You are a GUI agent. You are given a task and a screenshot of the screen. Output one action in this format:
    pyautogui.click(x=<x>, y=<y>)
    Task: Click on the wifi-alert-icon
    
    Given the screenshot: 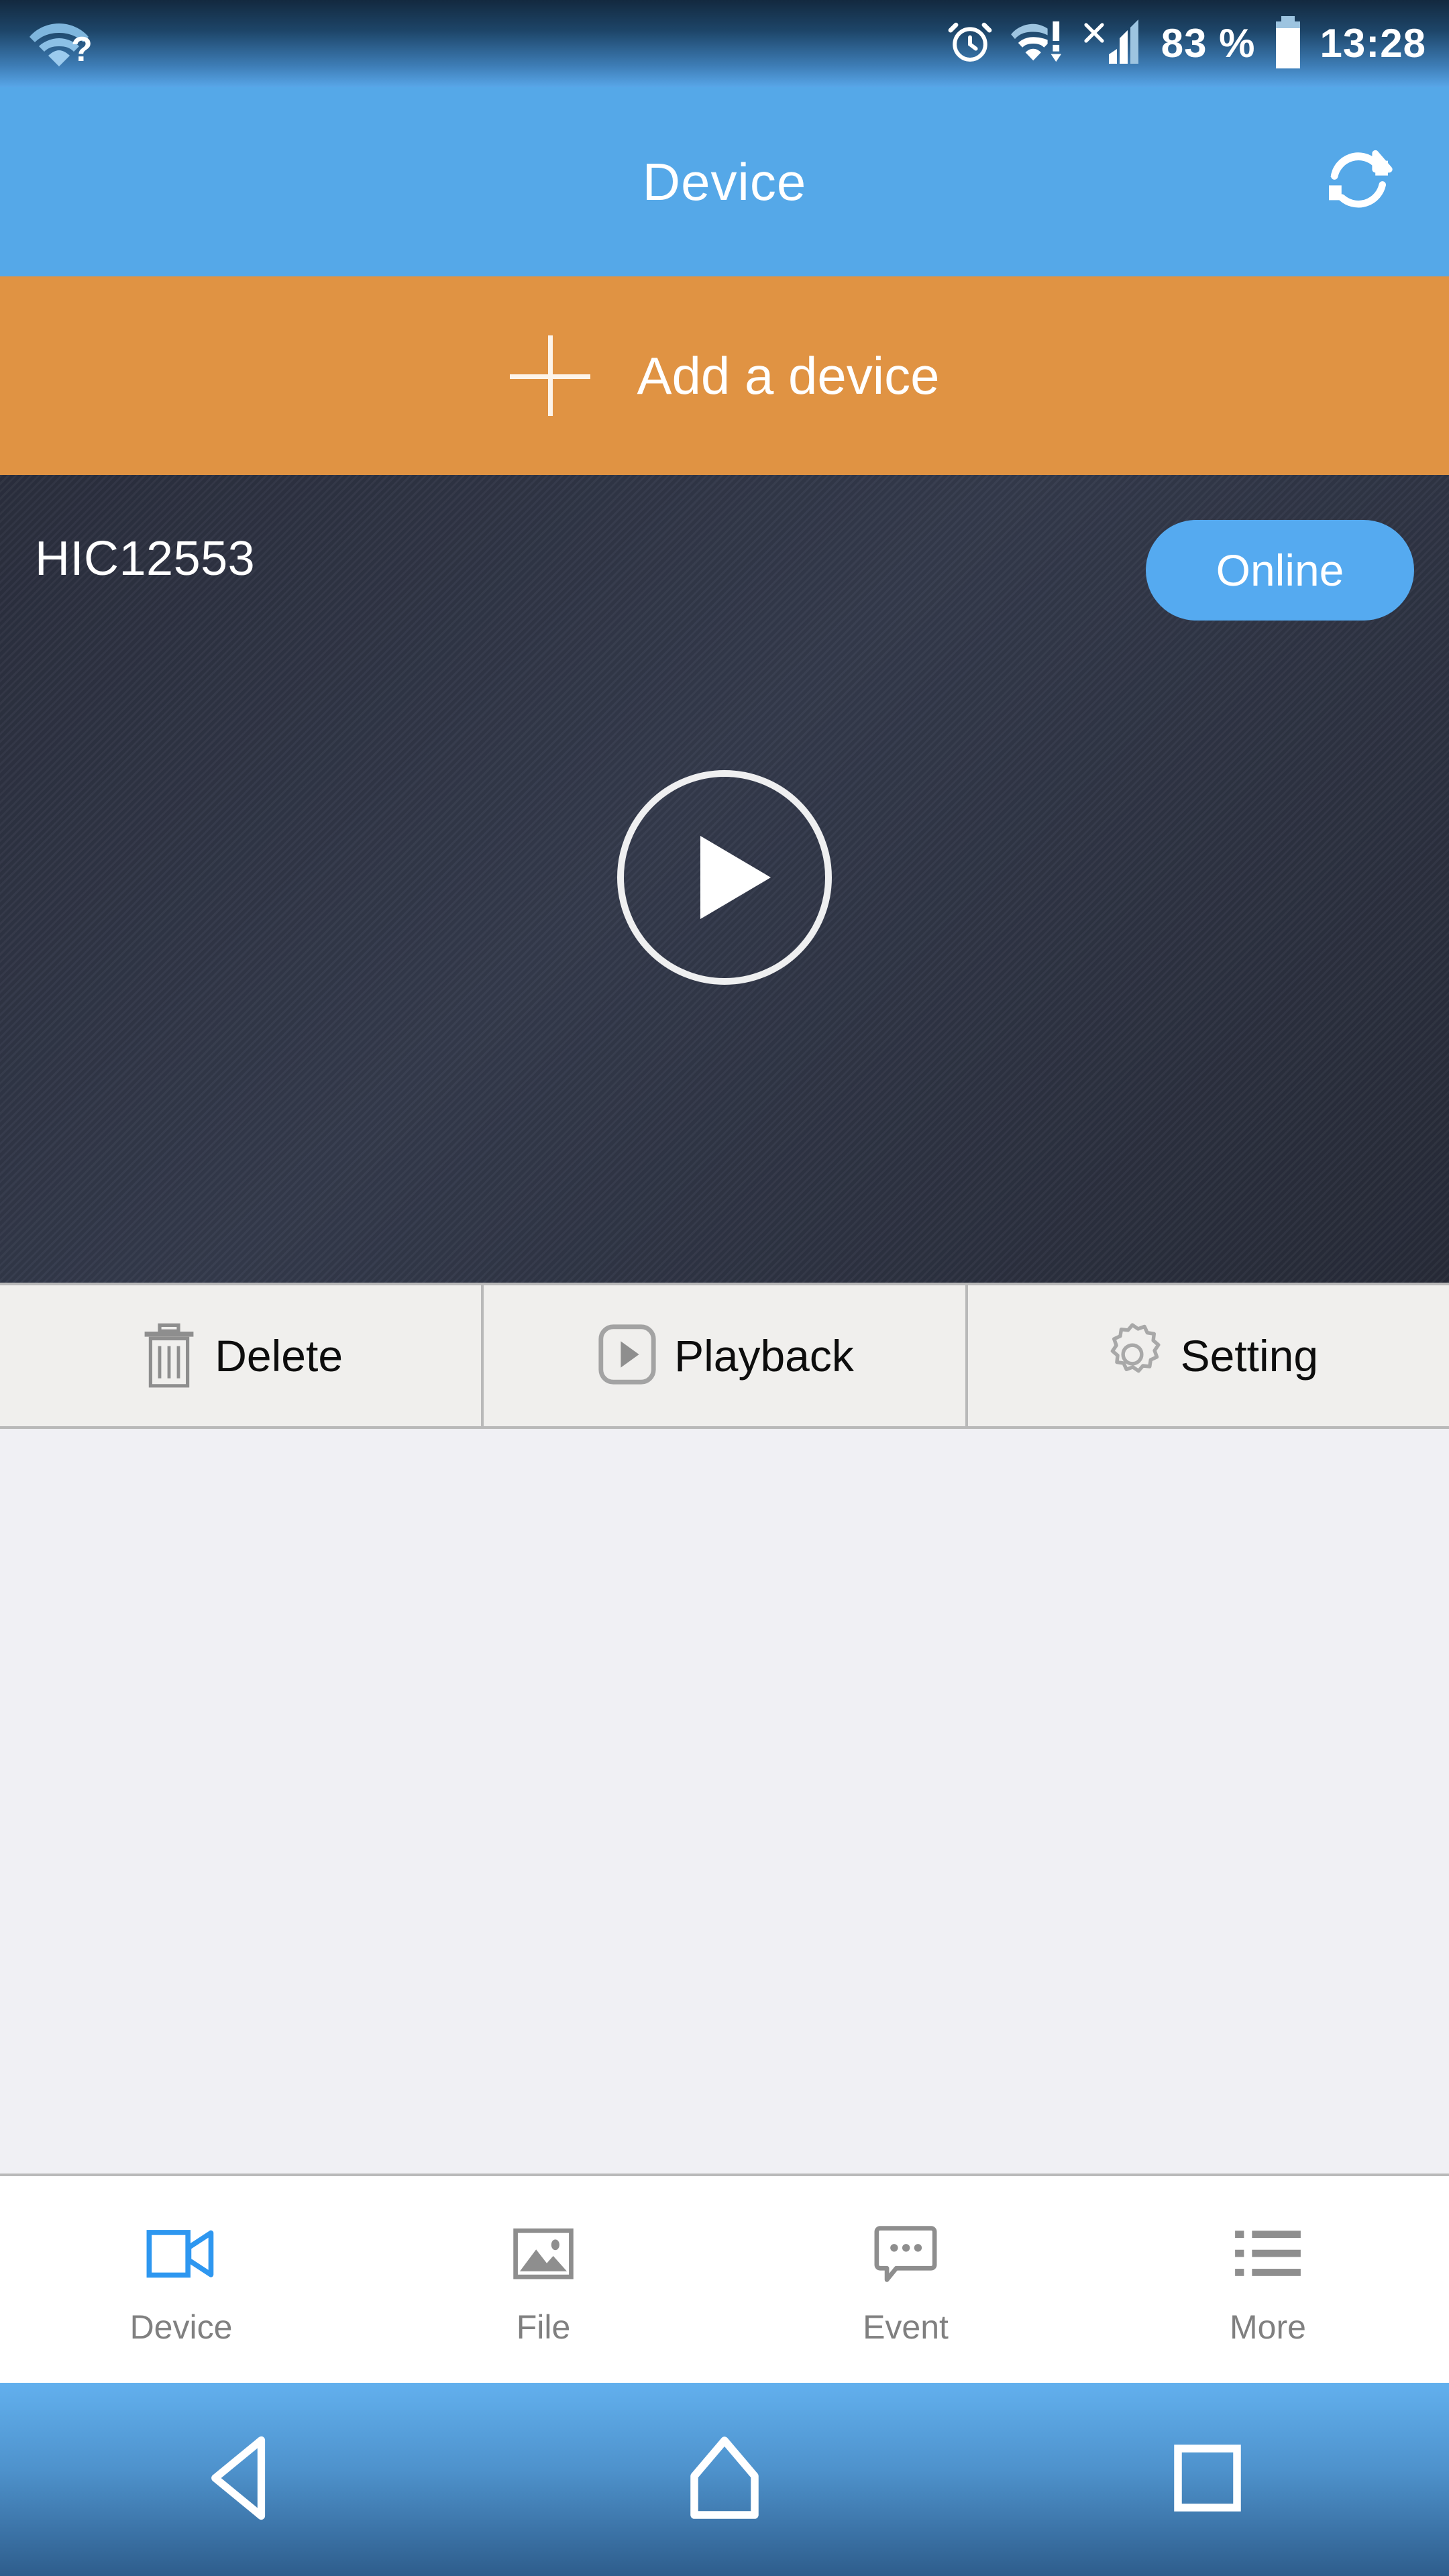 What is the action you would take?
    pyautogui.click(x=1038, y=44)
    